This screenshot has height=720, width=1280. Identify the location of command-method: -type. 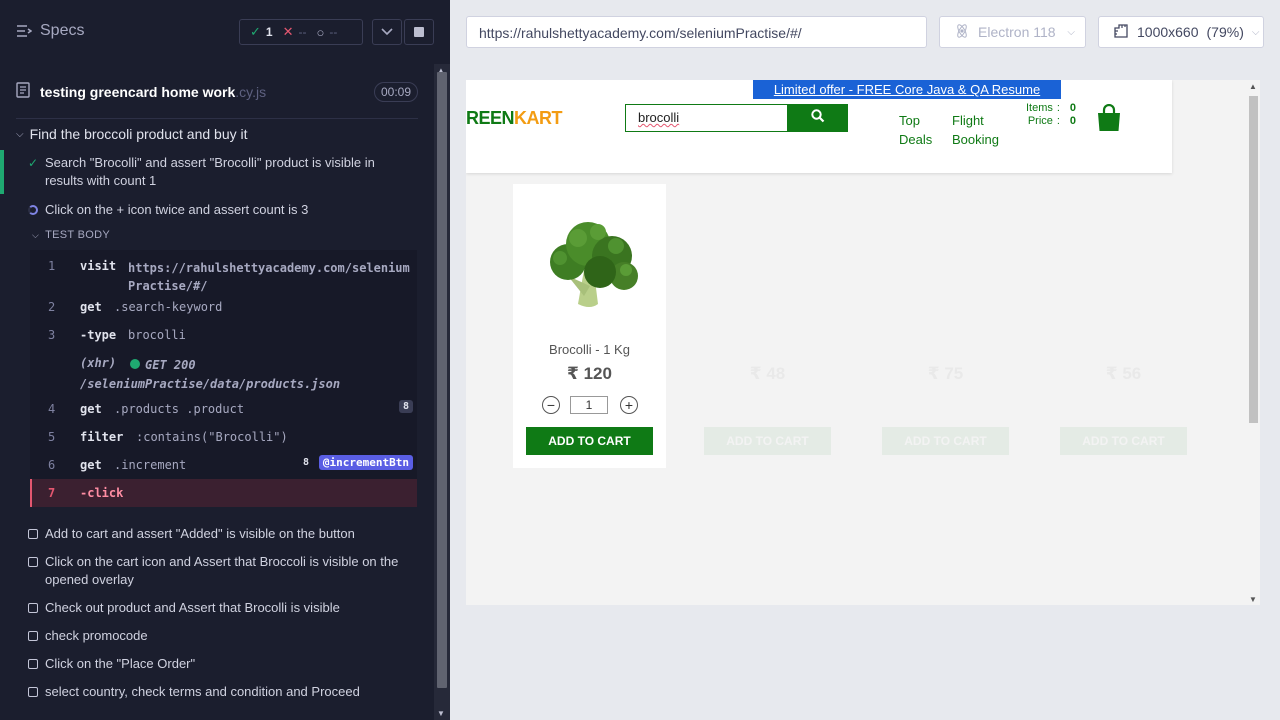
(98, 335).